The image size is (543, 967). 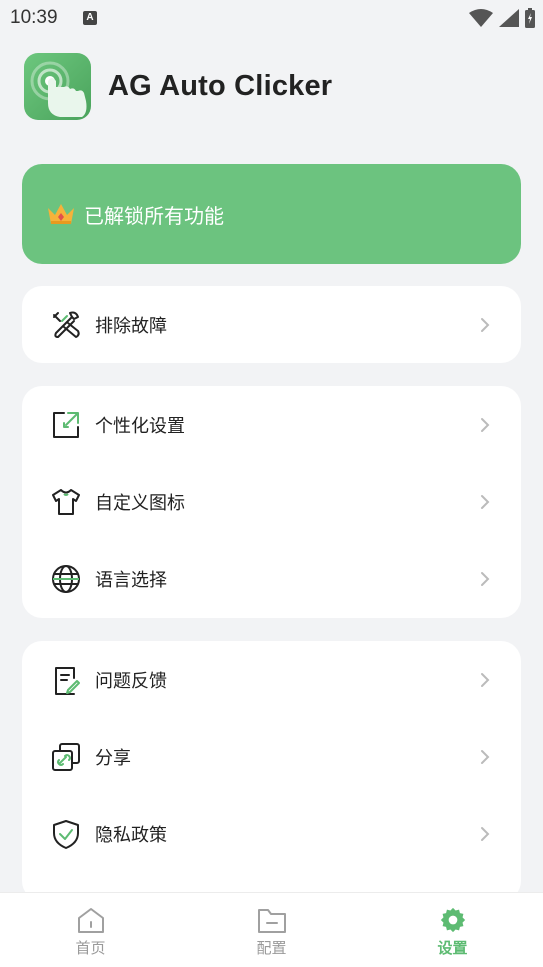 I want to click on row-troubleshoot: 排除故障, so click(x=271, y=324).